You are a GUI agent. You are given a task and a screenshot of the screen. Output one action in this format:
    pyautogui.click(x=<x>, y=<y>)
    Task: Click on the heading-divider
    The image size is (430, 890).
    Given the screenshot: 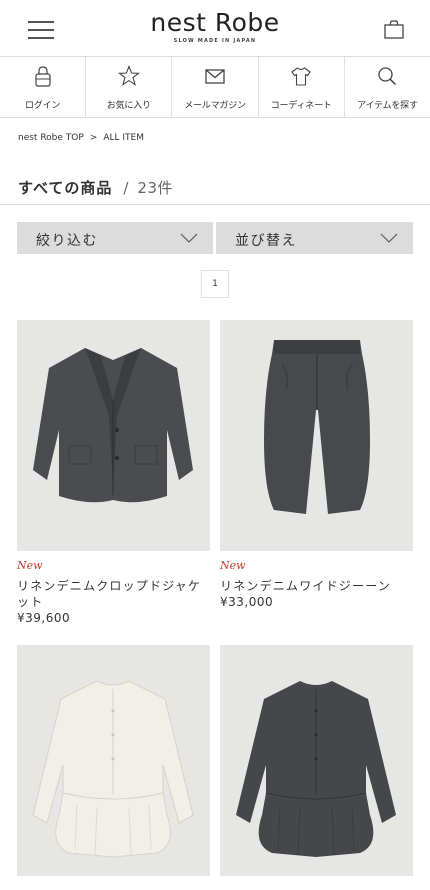 What is the action you would take?
    pyautogui.click(x=215, y=204)
    